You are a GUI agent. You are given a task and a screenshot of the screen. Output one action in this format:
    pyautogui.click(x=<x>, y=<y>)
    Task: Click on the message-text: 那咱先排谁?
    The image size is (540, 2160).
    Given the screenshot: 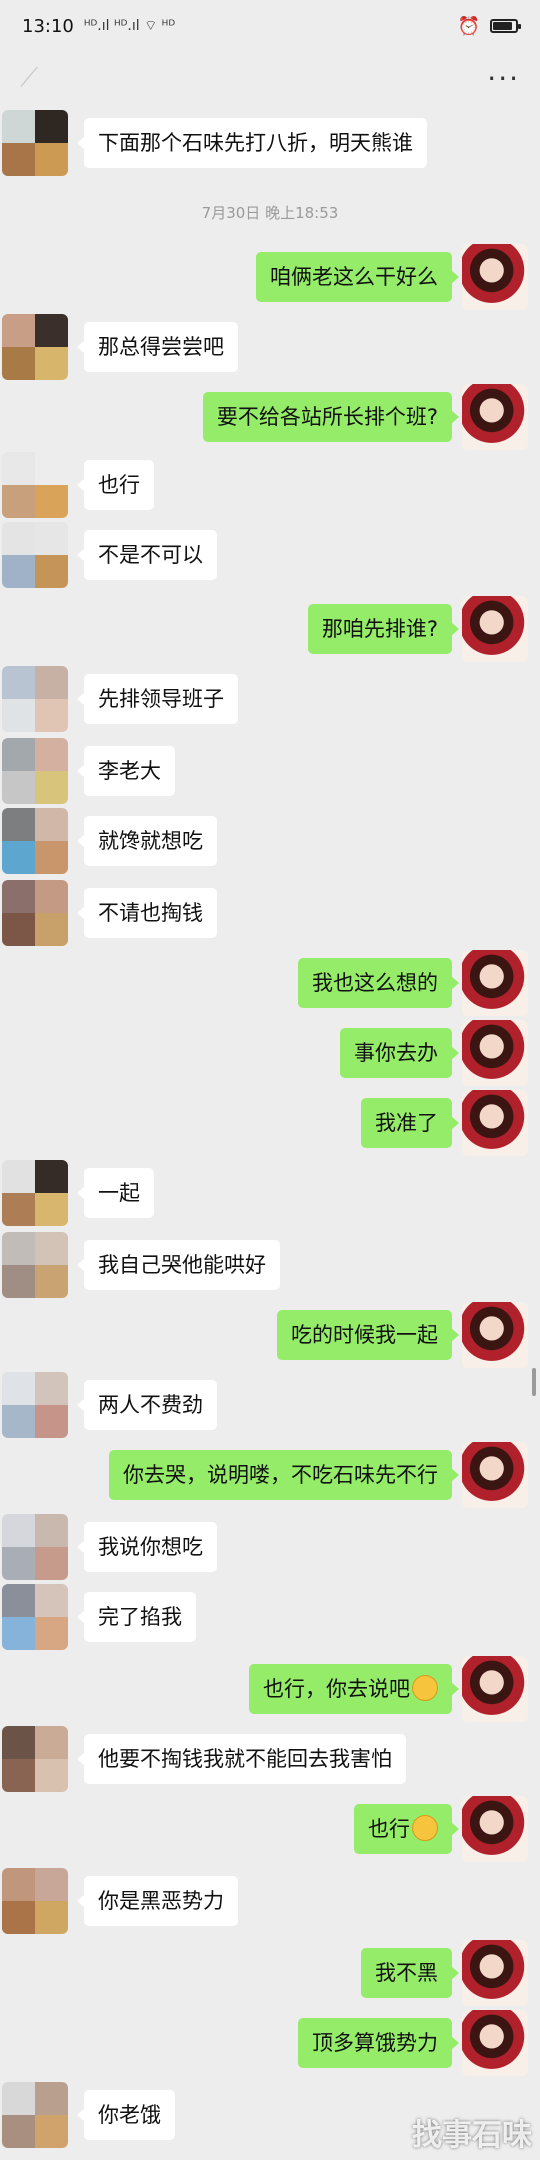 What is the action you would take?
    pyautogui.click(x=379, y=629)
    